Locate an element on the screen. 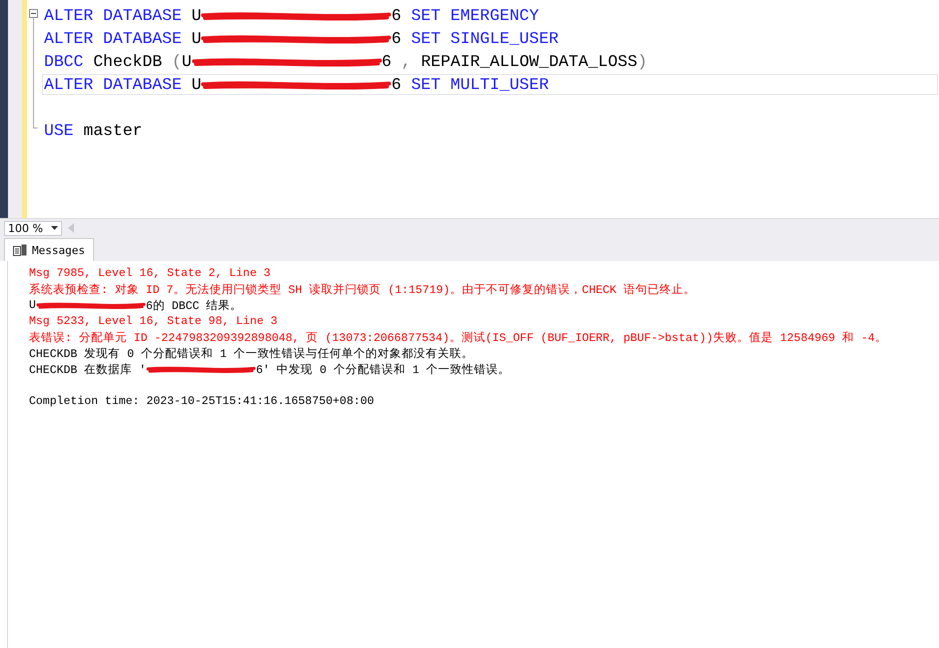 The height and width of the screenshot is (648, 939). code-text: ) is located at coordinates (642, 61).